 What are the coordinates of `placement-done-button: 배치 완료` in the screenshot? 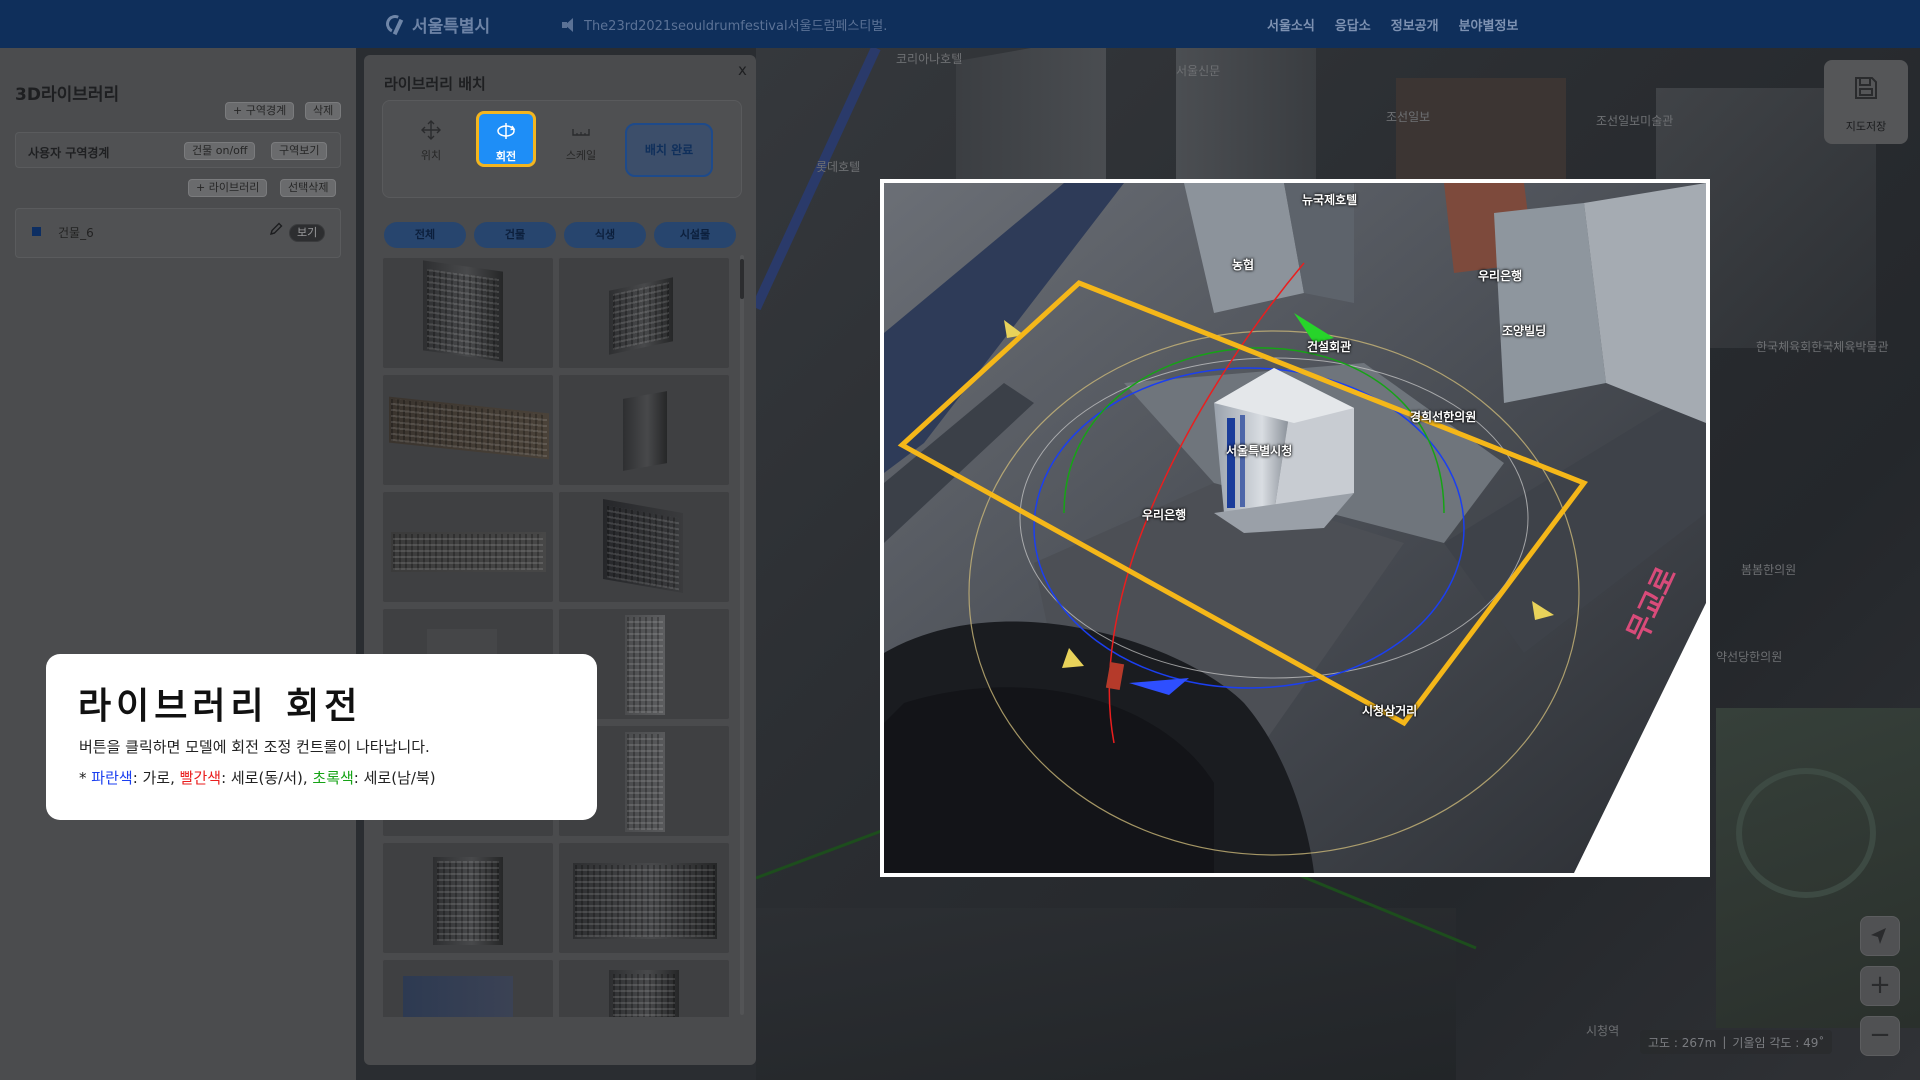 It's located at (669, 150).